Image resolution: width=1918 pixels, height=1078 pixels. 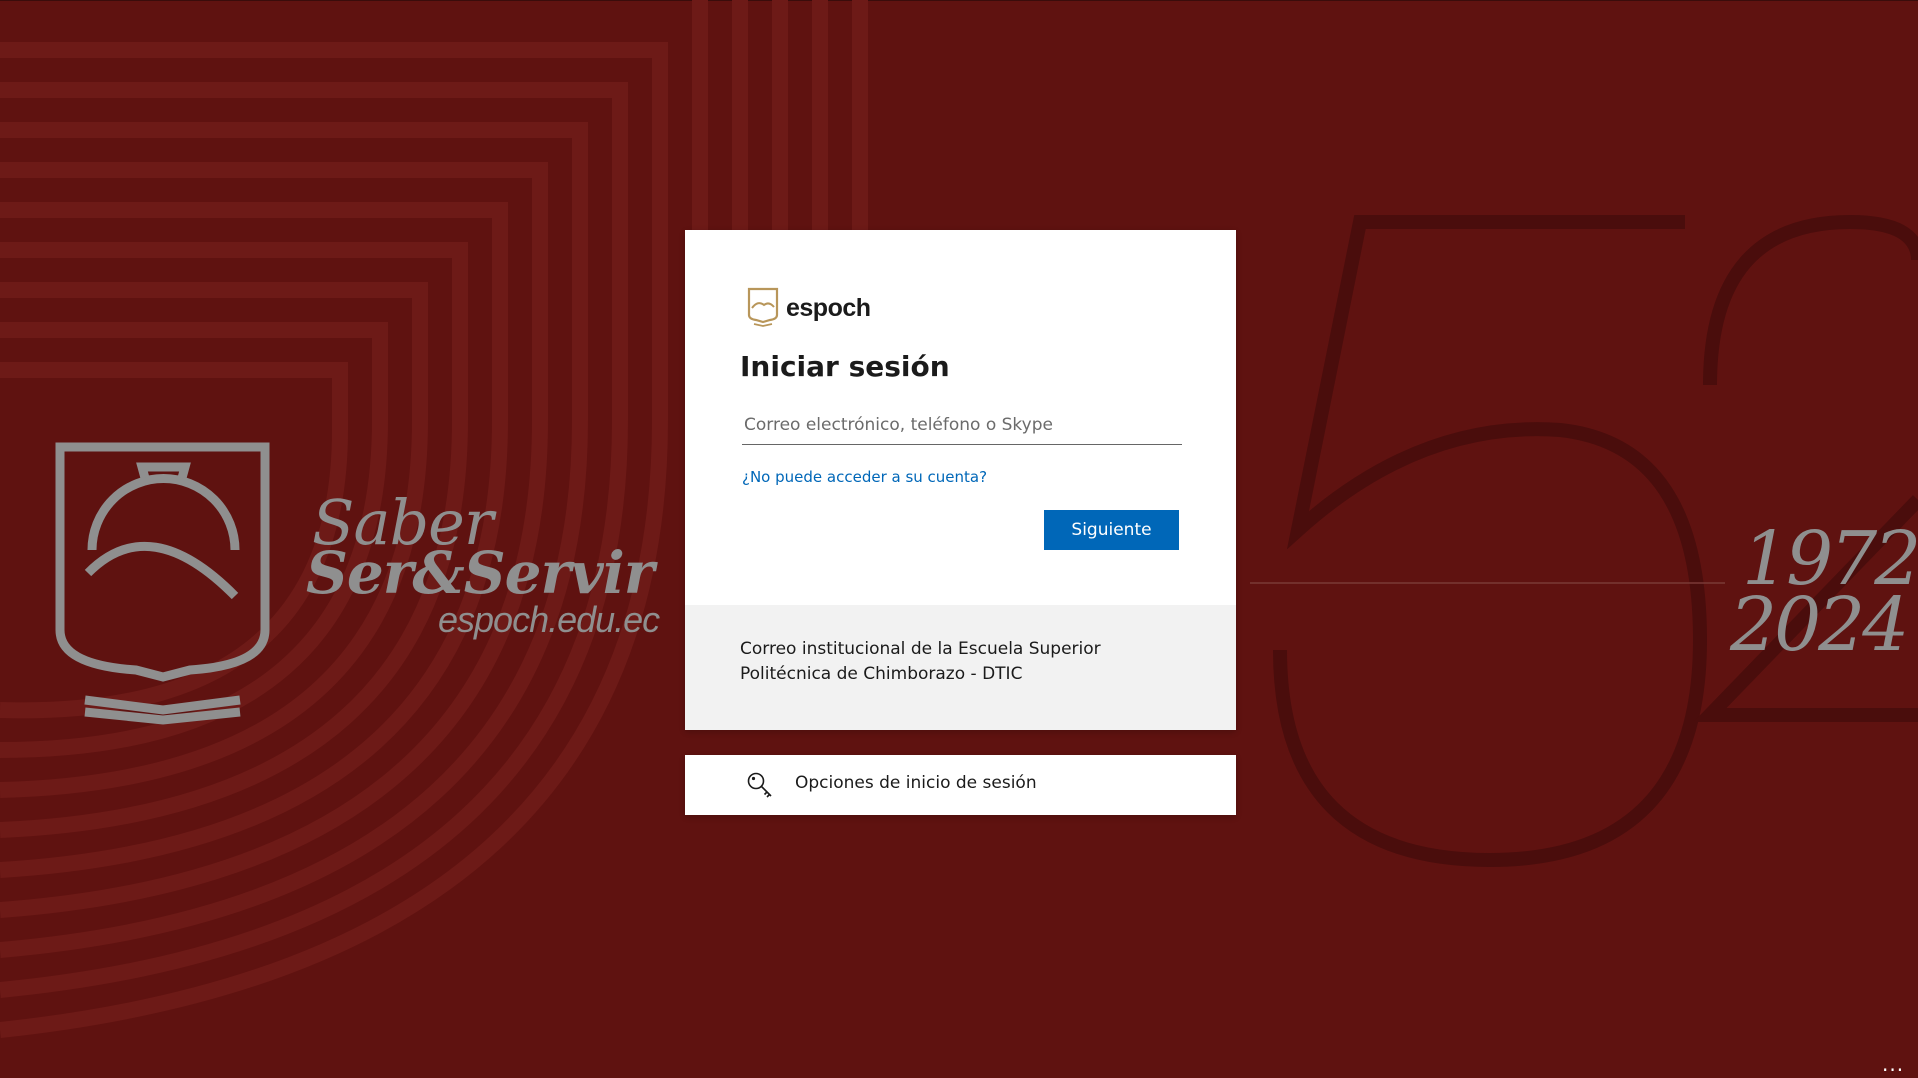 What do you see at coordinates (759, 785) in the screenshot?
I see `key-search-icon` at bounding box center [759, 785].